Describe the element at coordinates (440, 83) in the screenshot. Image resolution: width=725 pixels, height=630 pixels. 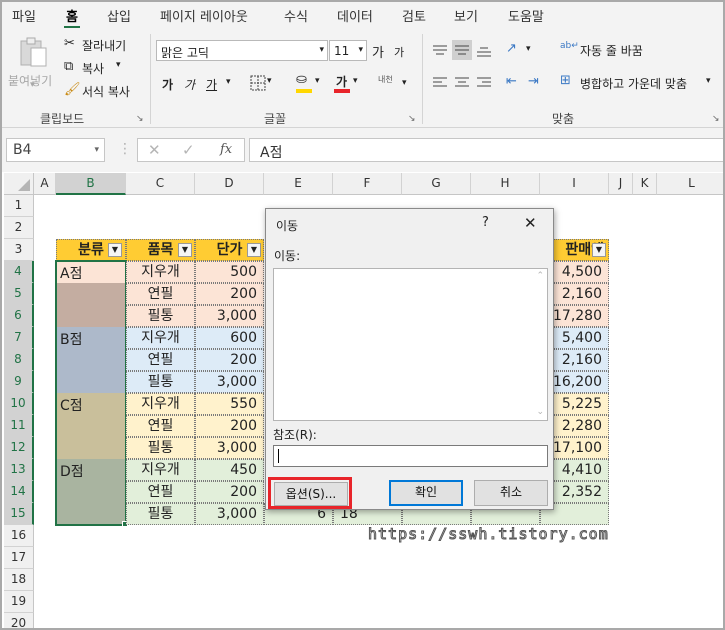
I see `align-left-icon` at that location.